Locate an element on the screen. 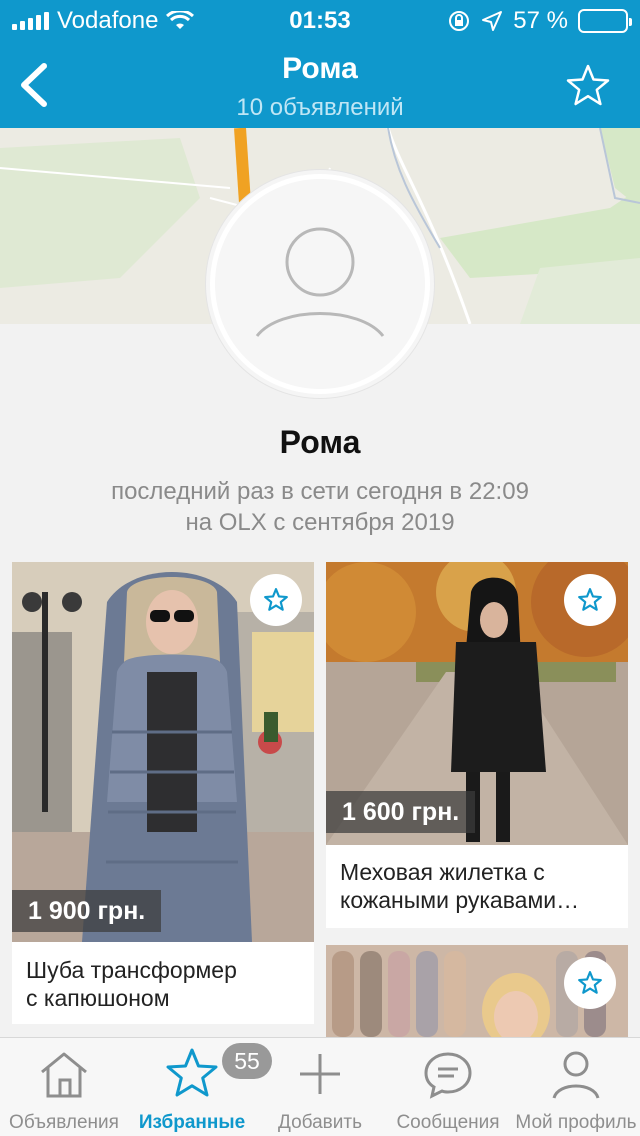  page-title: Рома is located at coordinates (320, 68).